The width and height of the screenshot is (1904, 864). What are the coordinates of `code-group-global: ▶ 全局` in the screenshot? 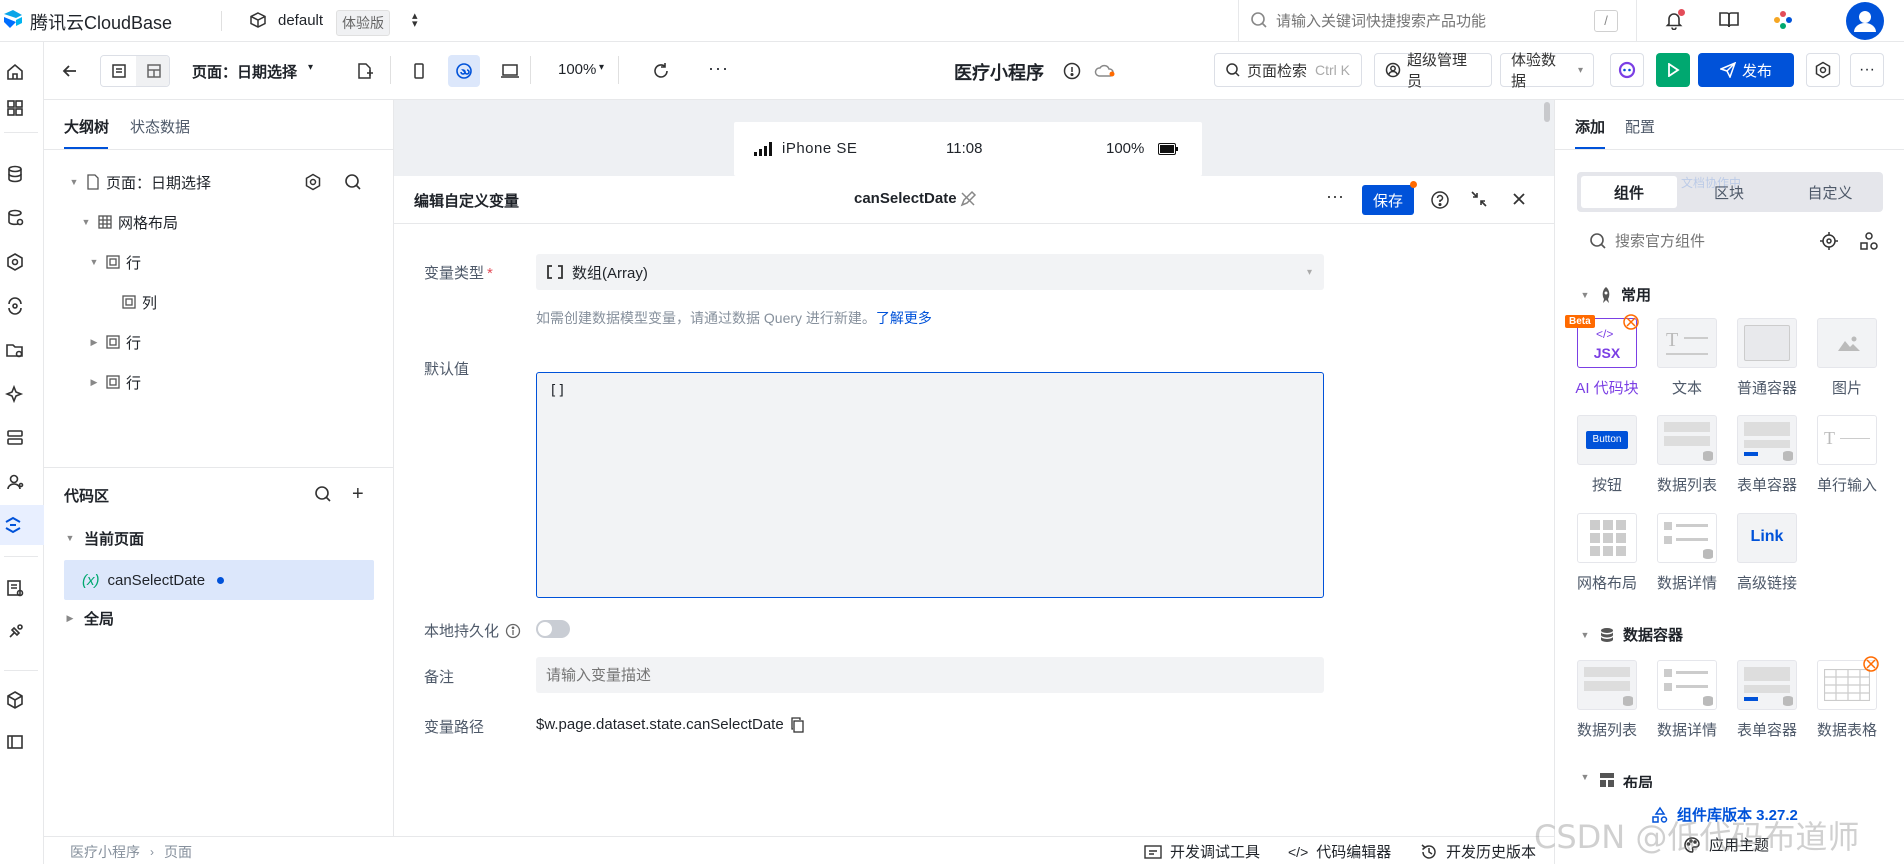 It's located at (89, 618).